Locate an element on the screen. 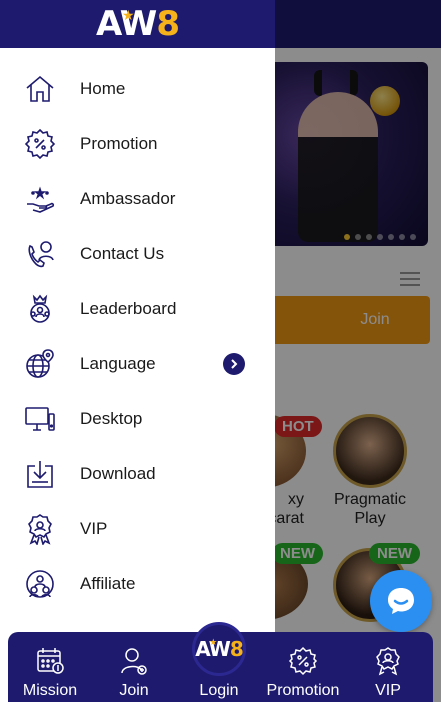  drawer-item-label: Leaderboard is located at coordinates (128, 308).